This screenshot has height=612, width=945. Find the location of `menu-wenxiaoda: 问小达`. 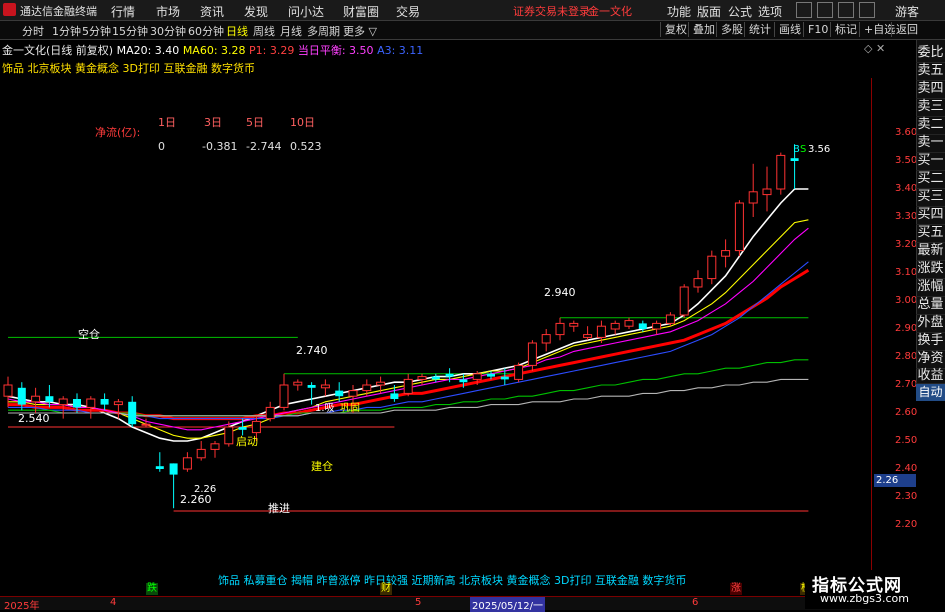

menu-wenxiaoda: 问小达 is located at coordinates (306, 11).